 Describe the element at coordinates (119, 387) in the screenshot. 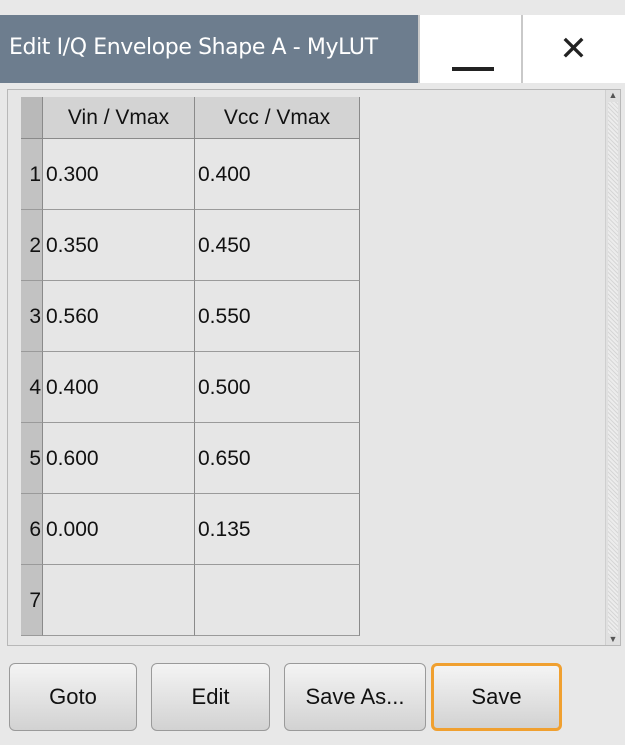

I see `cell-vin: 0.400` at that location.